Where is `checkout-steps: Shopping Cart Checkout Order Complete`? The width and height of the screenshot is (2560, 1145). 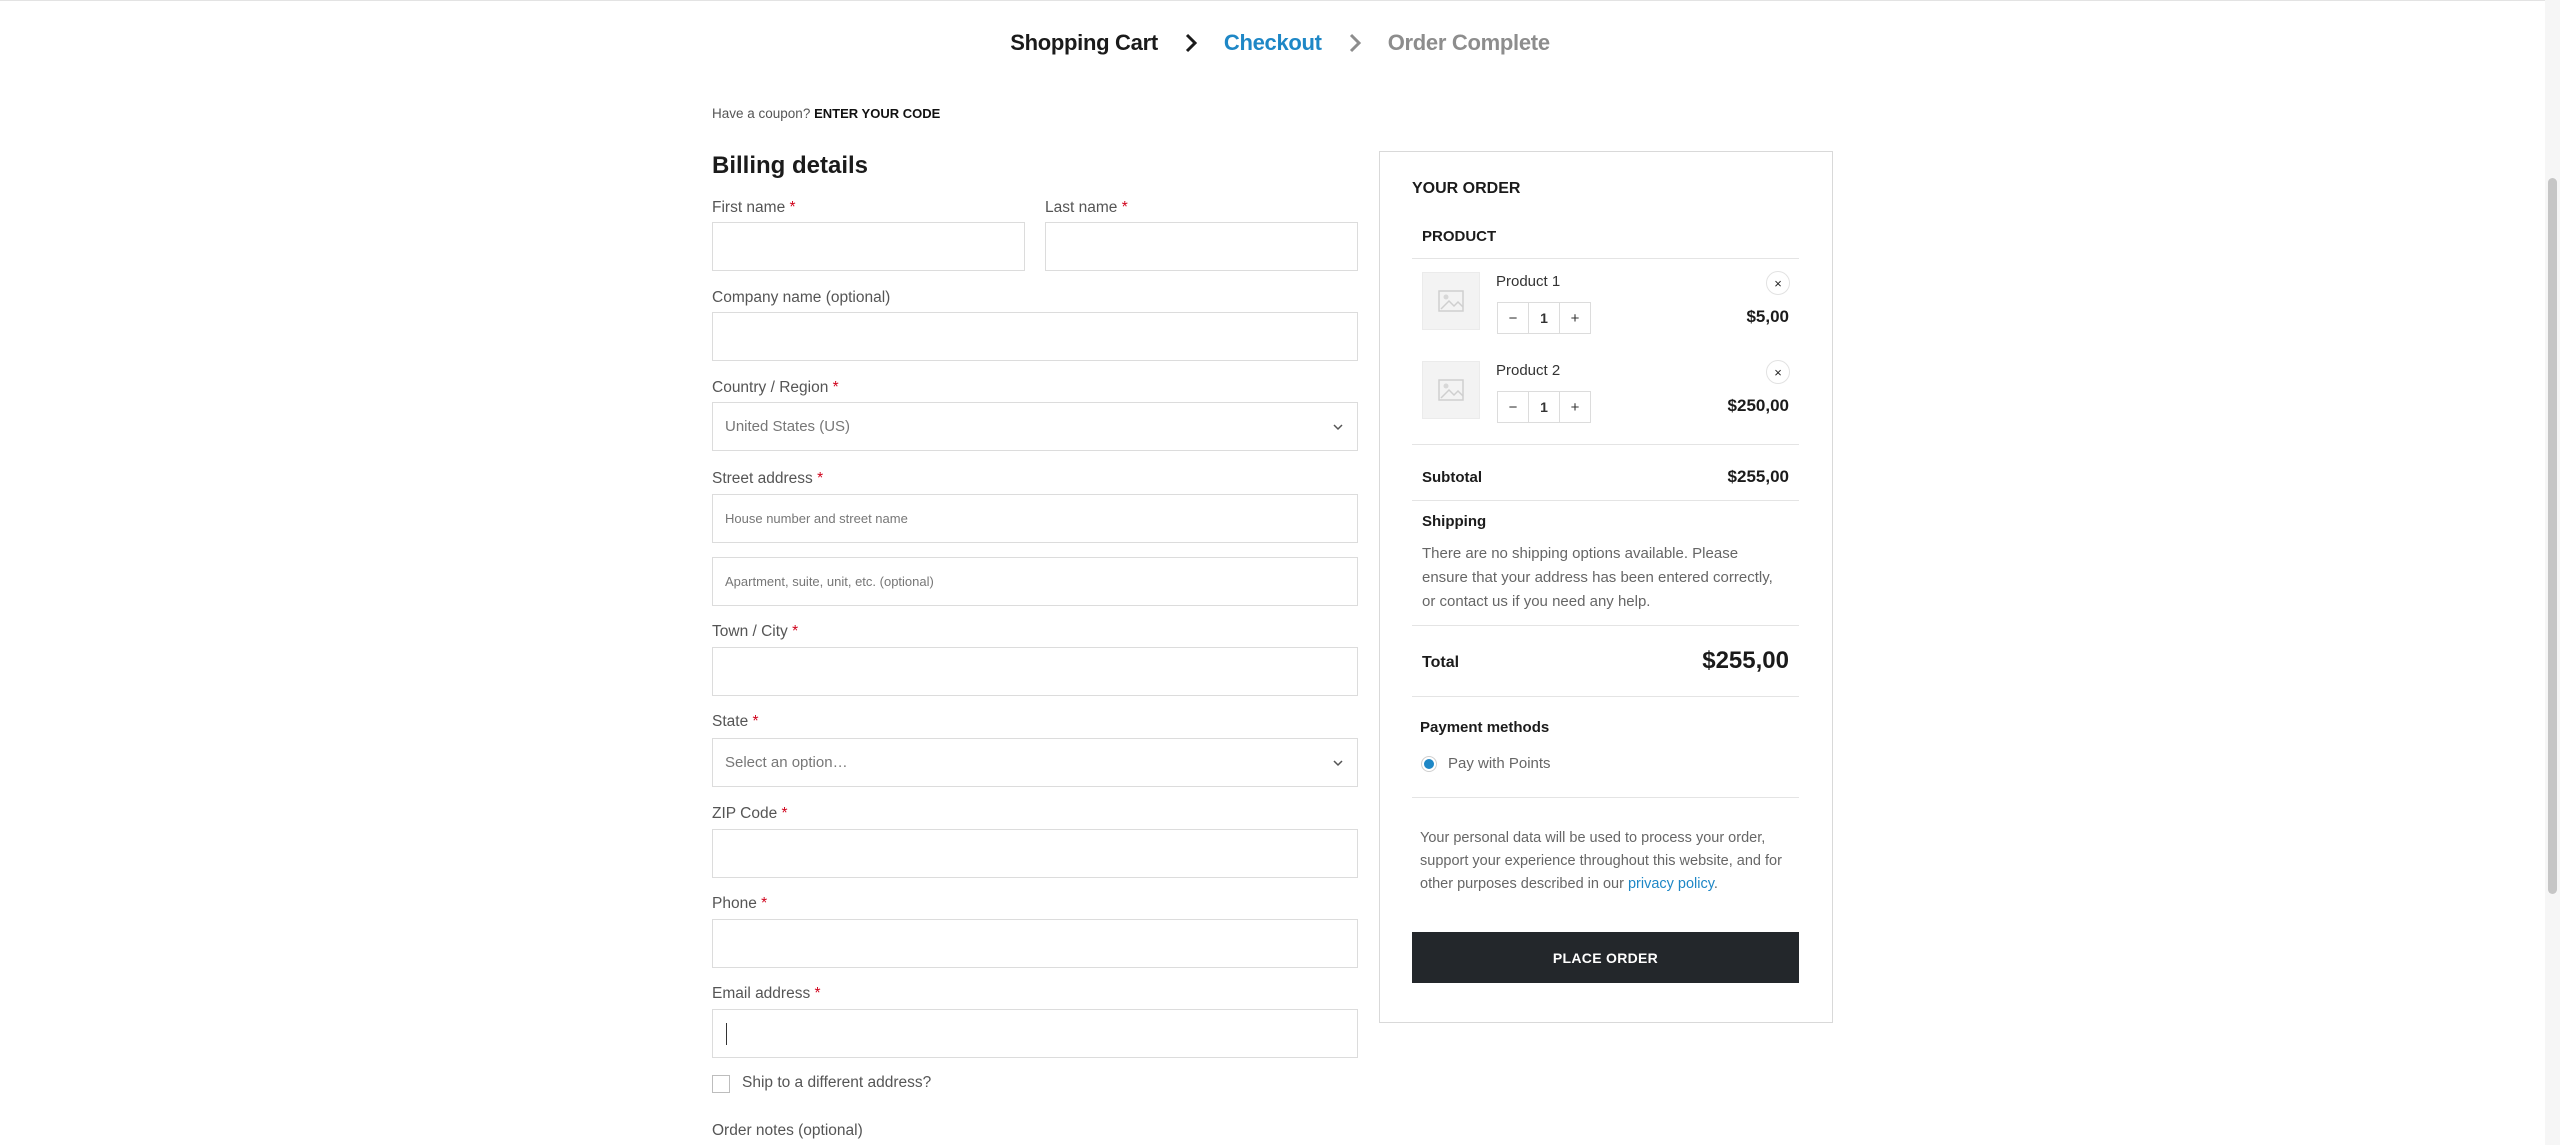 checkout-steps: Shopping Cart Checkout Order Complete is located at coordinates (1280, 43).